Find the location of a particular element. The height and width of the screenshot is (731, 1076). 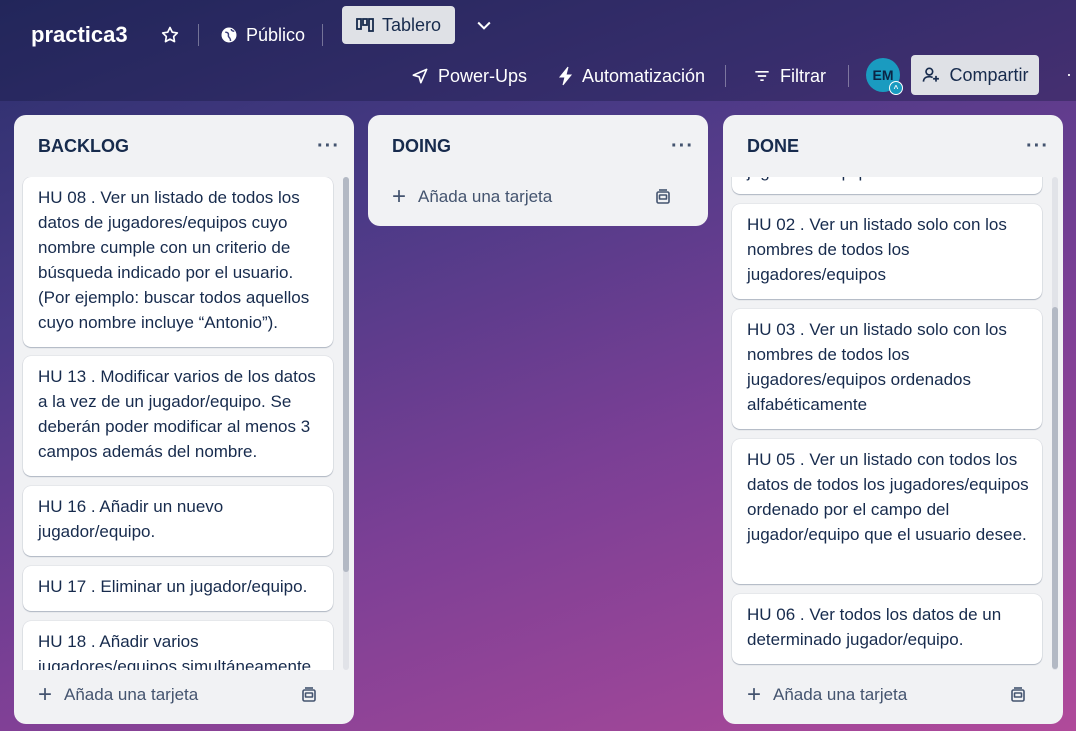

avatar-initials: EM is located at coordinates (883, 75).